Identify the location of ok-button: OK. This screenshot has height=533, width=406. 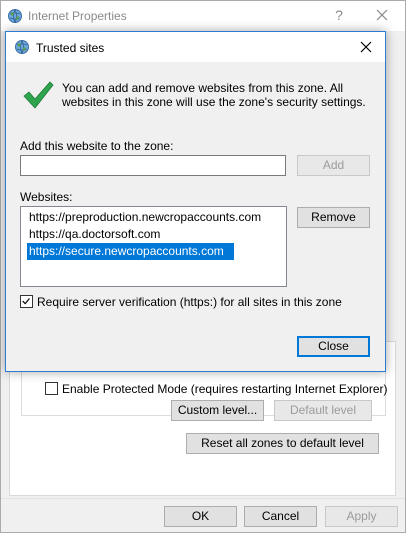
(200, 516).